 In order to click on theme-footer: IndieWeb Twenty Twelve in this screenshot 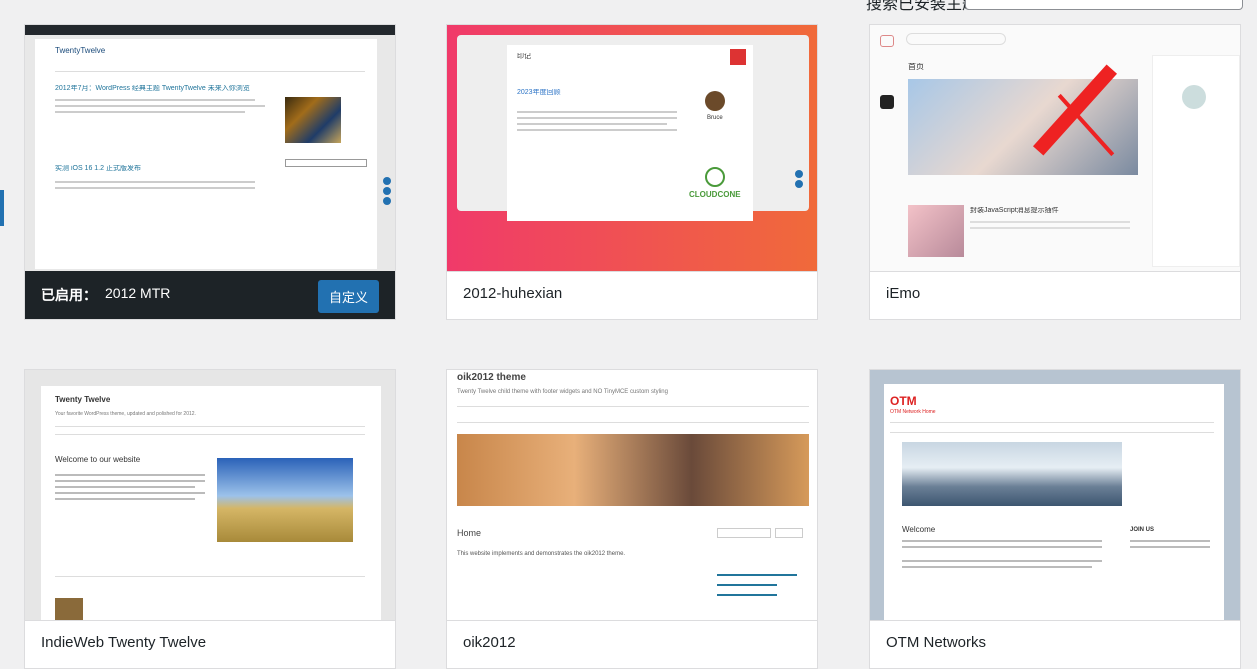, I will do `click(210, 644)`.